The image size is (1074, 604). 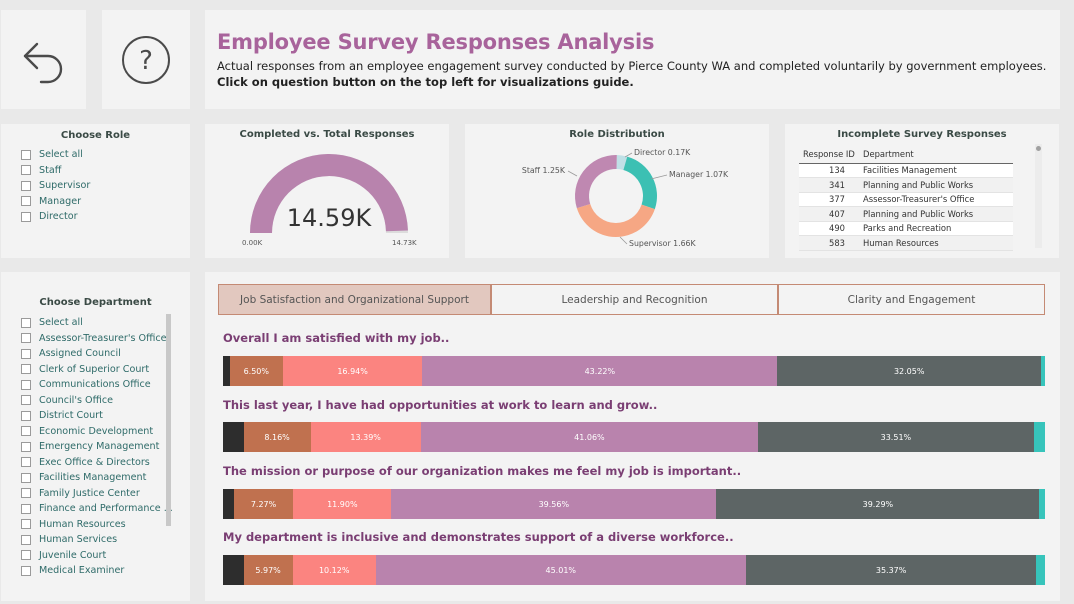 I want to click on bar-segment-strongly-agree: 32.05%, so click(x=909, y=371).